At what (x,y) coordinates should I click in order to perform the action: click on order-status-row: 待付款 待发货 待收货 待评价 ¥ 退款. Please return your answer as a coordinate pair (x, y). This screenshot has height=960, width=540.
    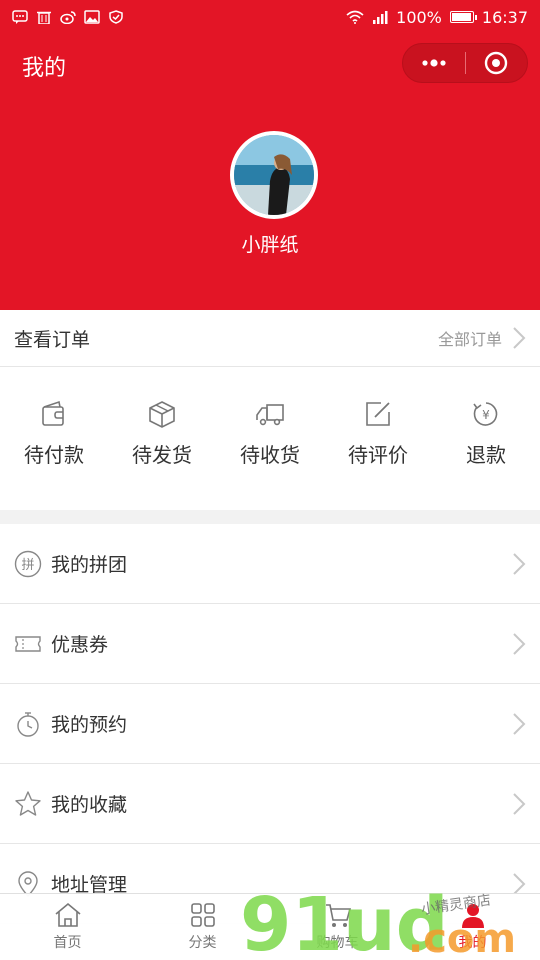
    Looking at the image, I should click on (270, 438).